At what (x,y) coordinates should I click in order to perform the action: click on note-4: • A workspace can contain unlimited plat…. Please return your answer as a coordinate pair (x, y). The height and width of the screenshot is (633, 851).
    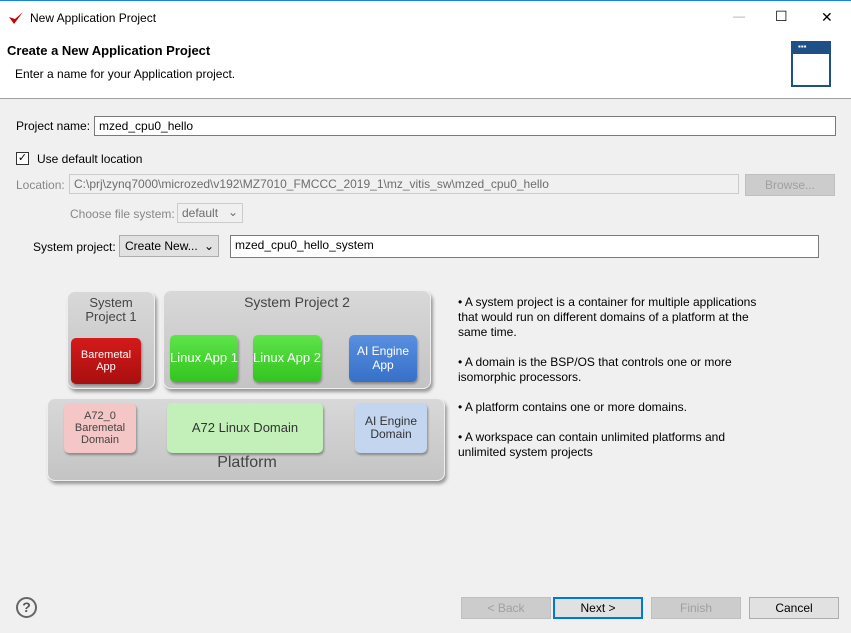
    Looking at the image, I should click on (592, 444).